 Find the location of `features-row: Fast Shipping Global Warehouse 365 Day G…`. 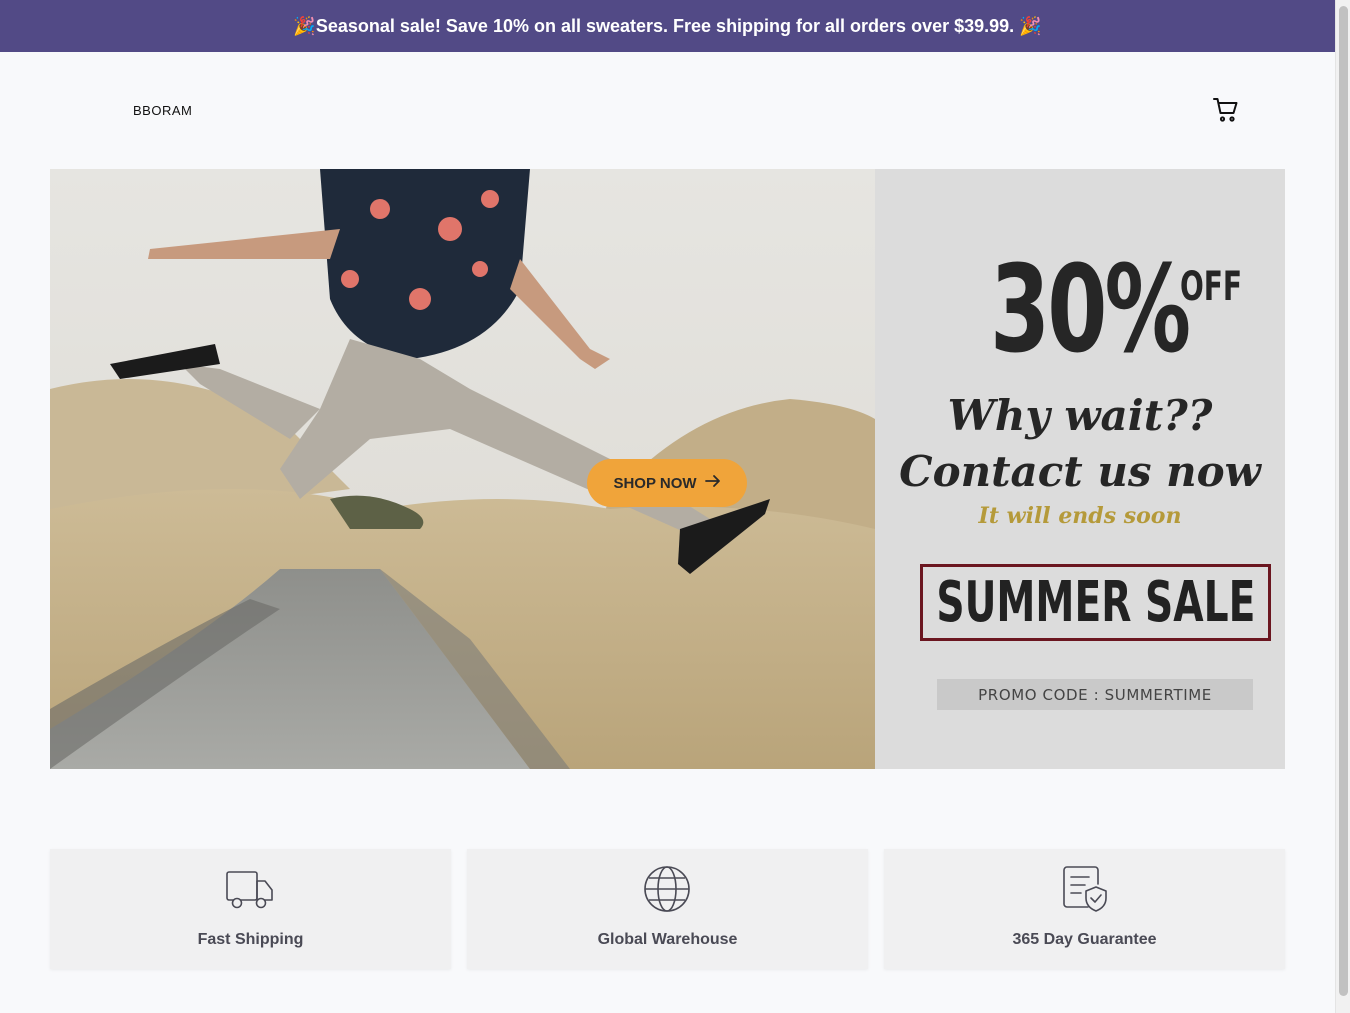

features-row: Fast Shipping Global Warehouse 365 Day G… is located at coordinates (667, 909).